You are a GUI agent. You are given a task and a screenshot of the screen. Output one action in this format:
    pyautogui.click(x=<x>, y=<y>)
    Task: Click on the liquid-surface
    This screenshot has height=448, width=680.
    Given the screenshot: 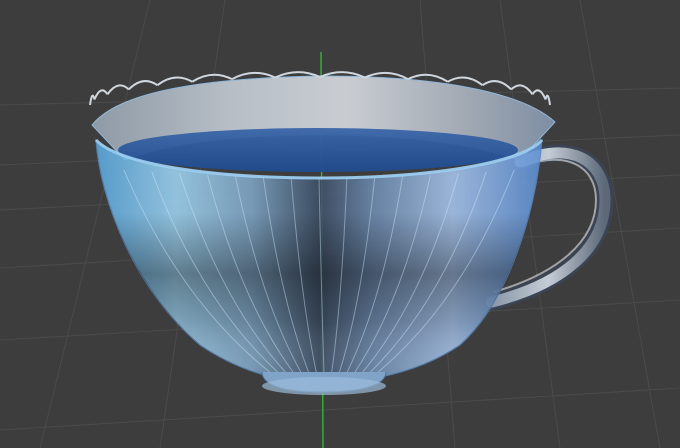 What is the action you would take?
    pyautogui.click(x=318, y=150)
    